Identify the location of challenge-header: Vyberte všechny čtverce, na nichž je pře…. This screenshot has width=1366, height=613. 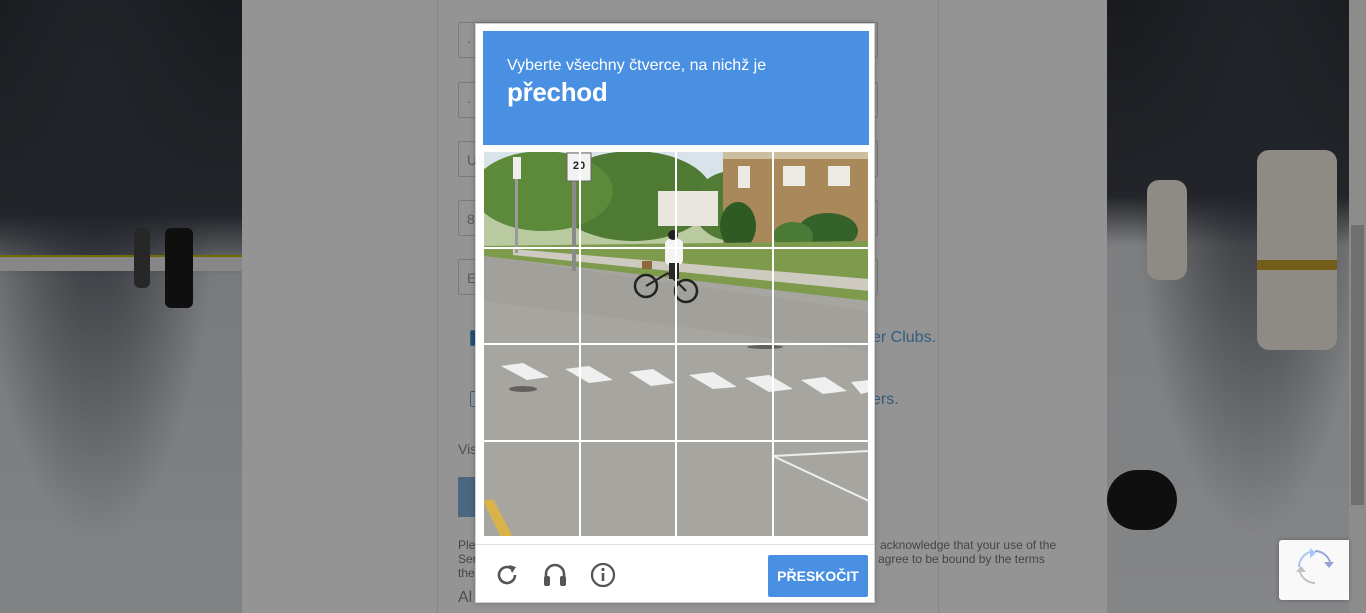
(676, 88).